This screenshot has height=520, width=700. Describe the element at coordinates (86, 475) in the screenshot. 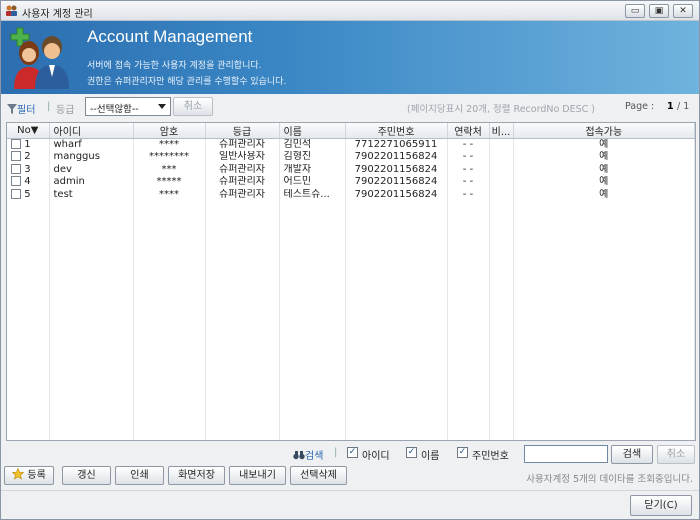

I see `refresh-button: 갱신` at that location.